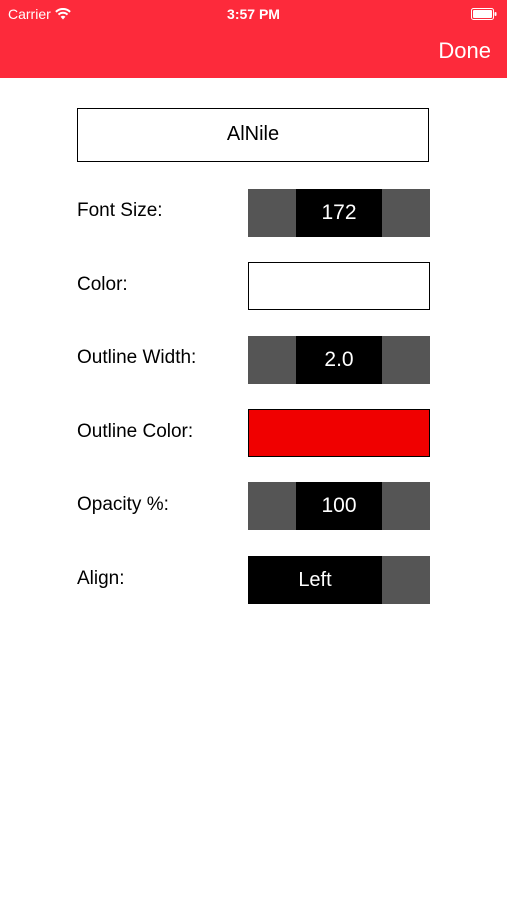  I want to click on align-selector: Left, so click(339, 580).